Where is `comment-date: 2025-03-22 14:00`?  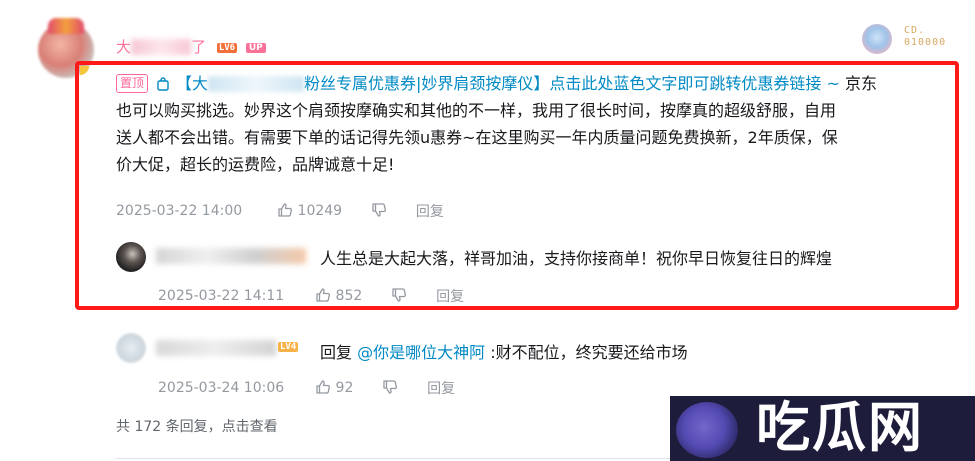
comment-date: 2025-03-22 14:00 is located at coordinates (179, 211).